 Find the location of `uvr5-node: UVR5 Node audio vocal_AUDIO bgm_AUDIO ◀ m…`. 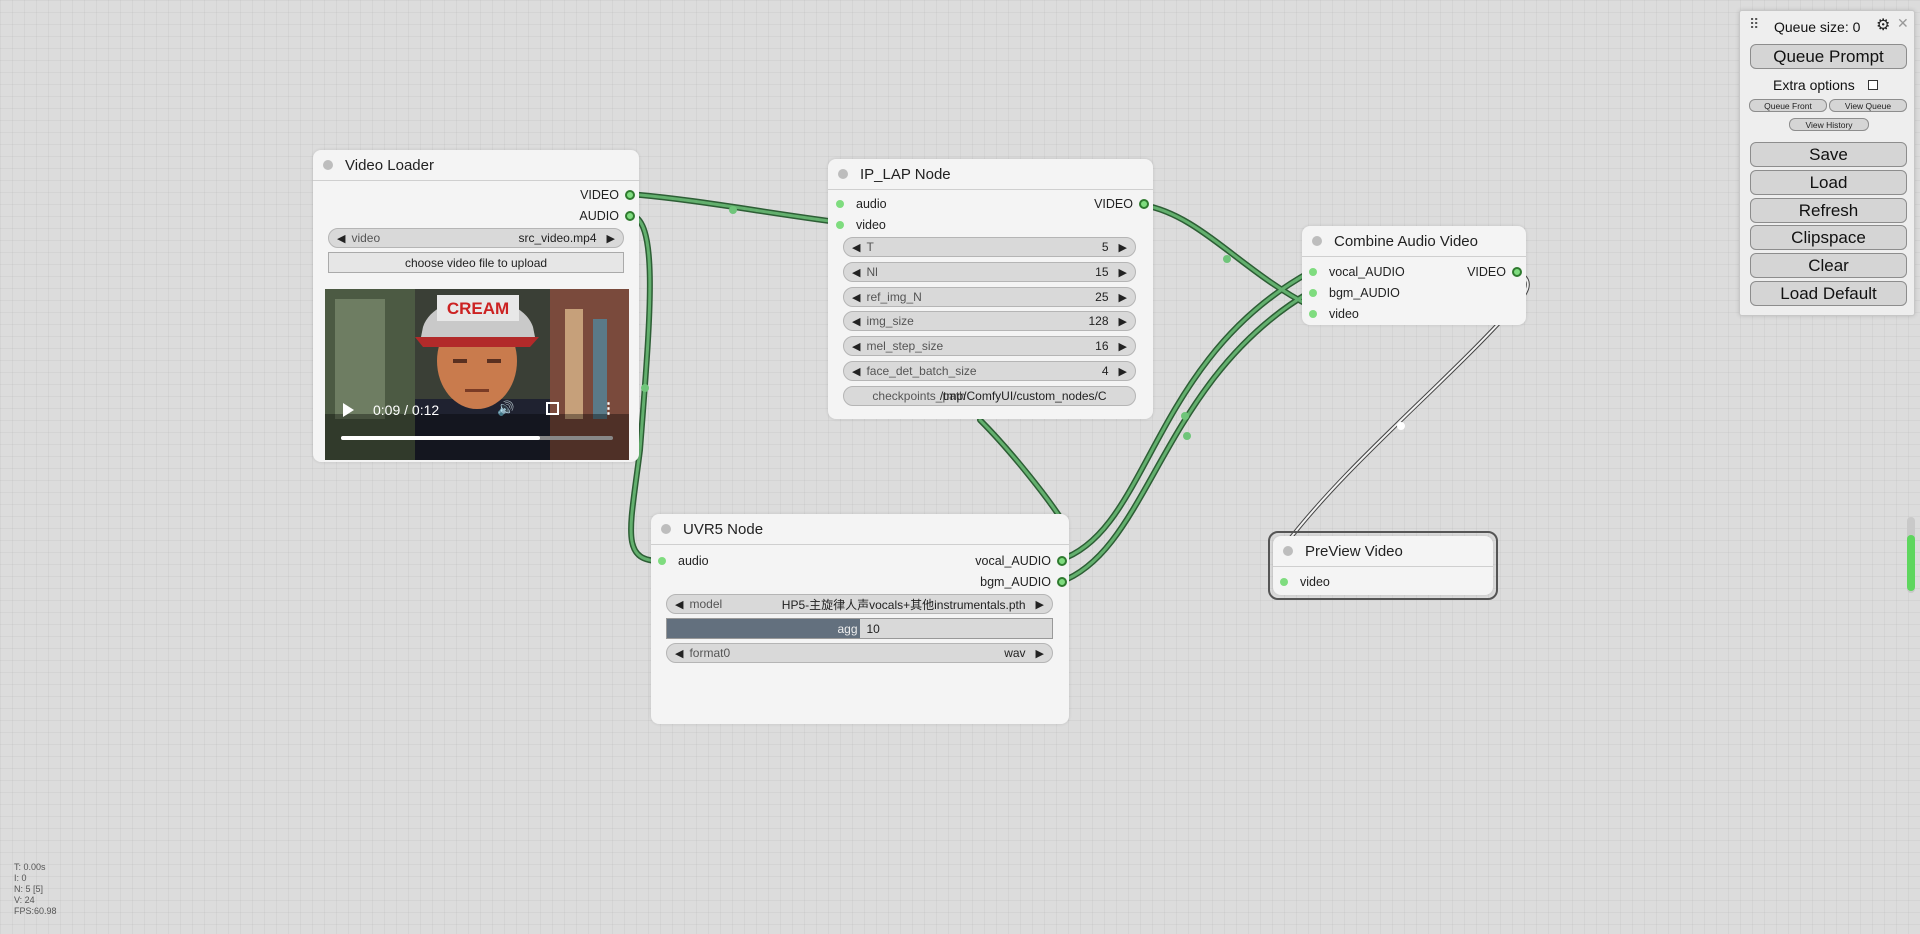

uvr5-node: UVR5 Node audio vocal_AUDIO bgm_AUDIO ◀ m… is located at coordinates (860, 619).